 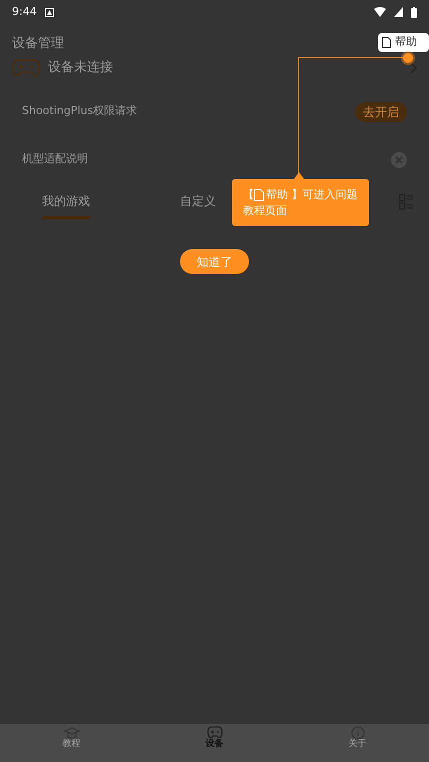 I want to click on page-title: 设备管理, so click(x=38, y=43).